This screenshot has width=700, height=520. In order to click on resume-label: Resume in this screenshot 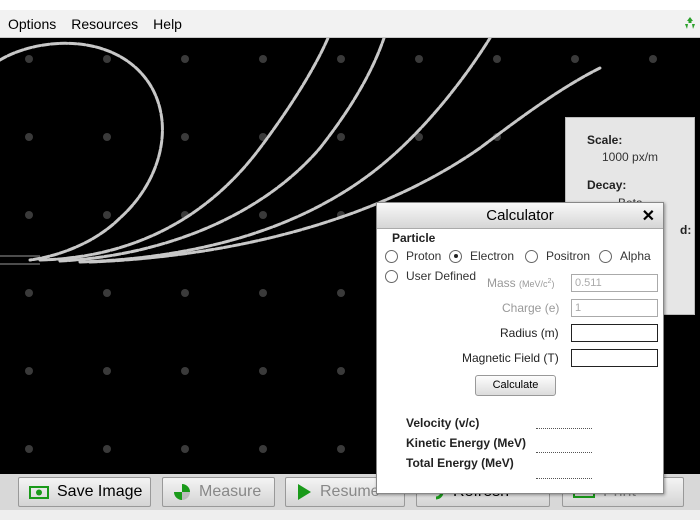, I will do `click(350, 491)`.